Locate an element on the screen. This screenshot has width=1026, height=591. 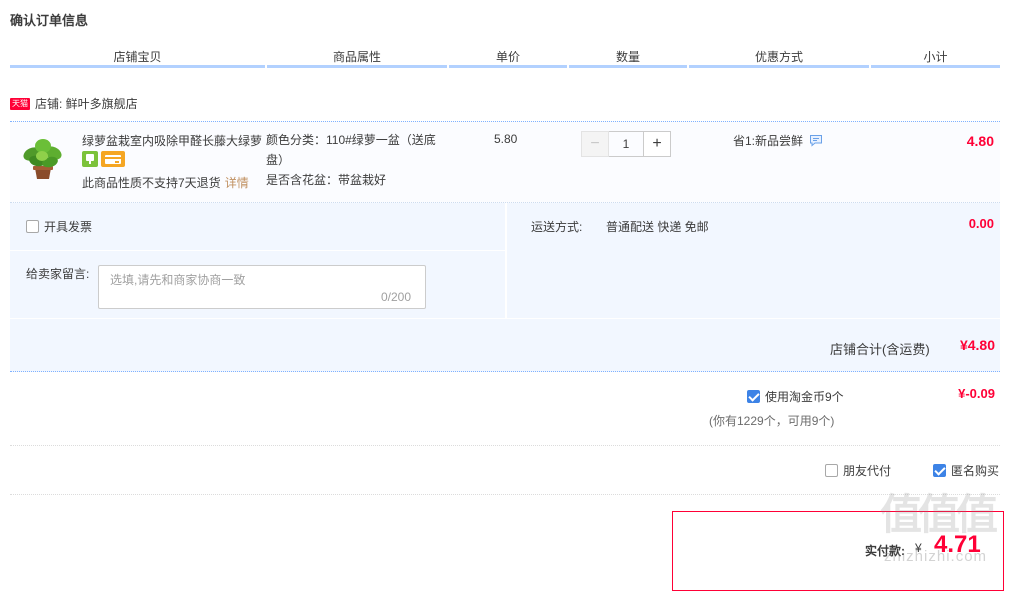
shop-name: 店铺: 鲜叶多旗舰店 is located at coordinates (86, 103).